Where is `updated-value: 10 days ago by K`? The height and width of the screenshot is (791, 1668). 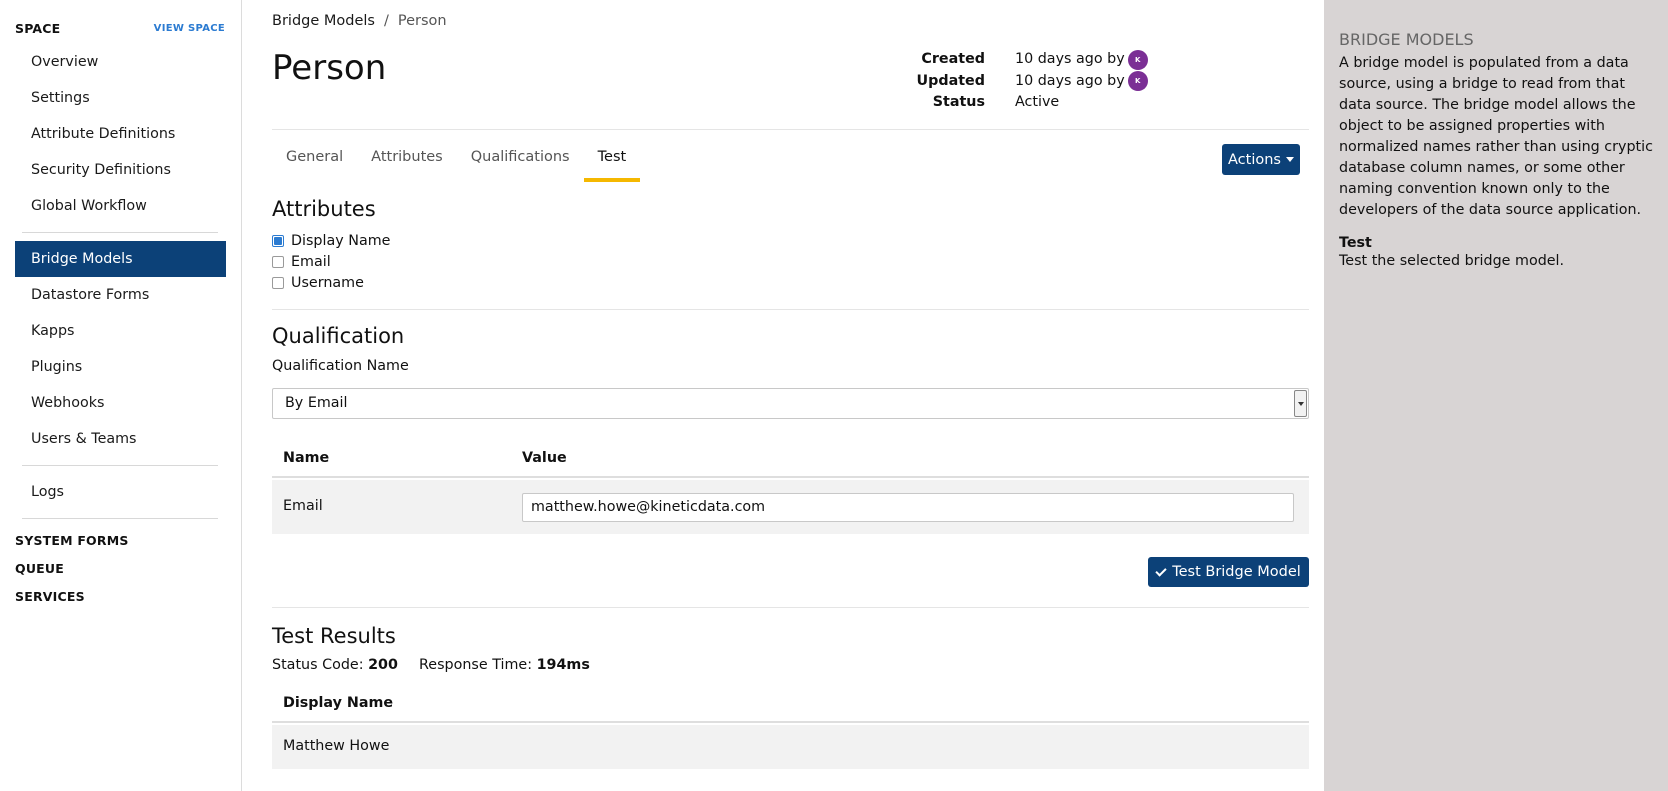
updated-value: 10 days ago by K is located at coordinates (1081, 82).